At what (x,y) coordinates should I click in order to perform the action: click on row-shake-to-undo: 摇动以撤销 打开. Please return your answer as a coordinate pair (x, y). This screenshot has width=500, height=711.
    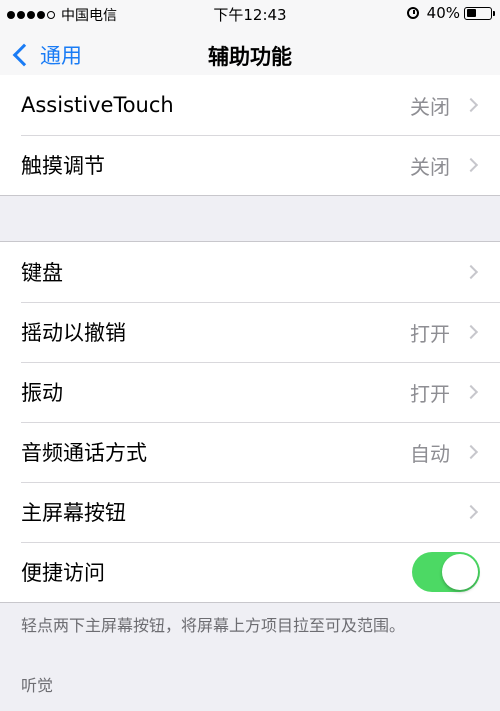
    Looking at the image, I should click on (250, 332).